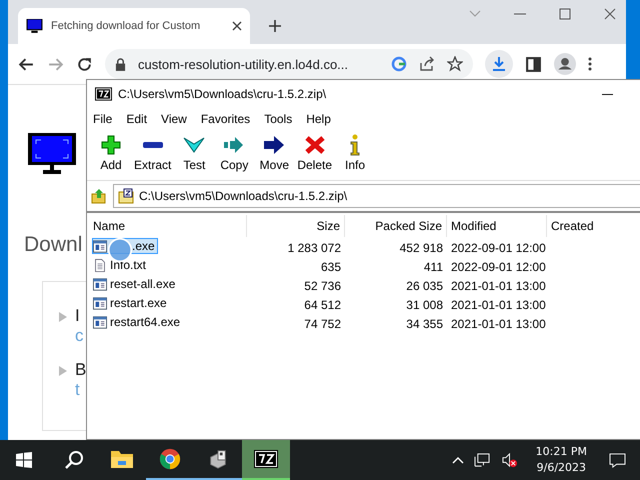  Describe the element at coordinates (296, 226) in the screenshot. I see `column-header: Size` at that location.